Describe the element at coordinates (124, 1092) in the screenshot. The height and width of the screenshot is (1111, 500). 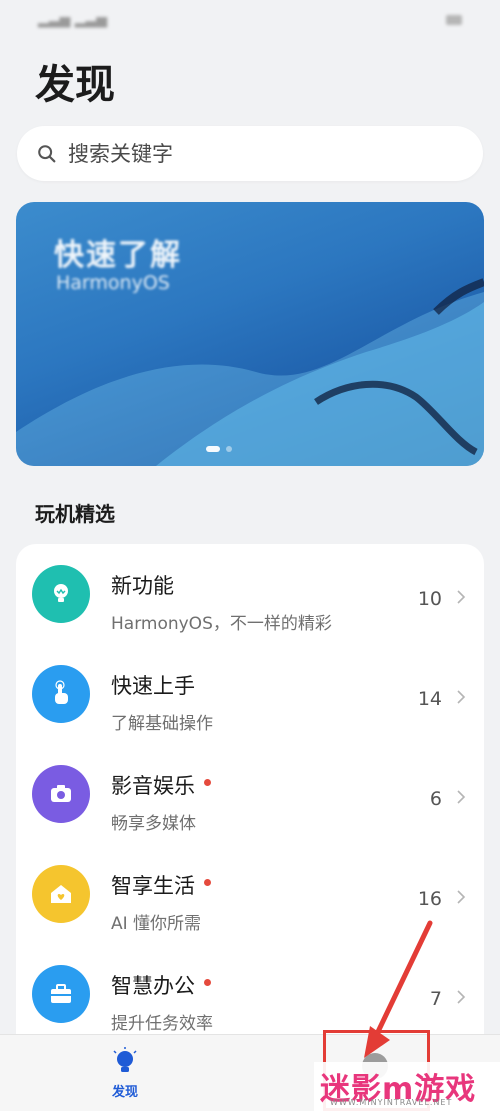
I see `nav-tab-discover-label: 发现` at that location.